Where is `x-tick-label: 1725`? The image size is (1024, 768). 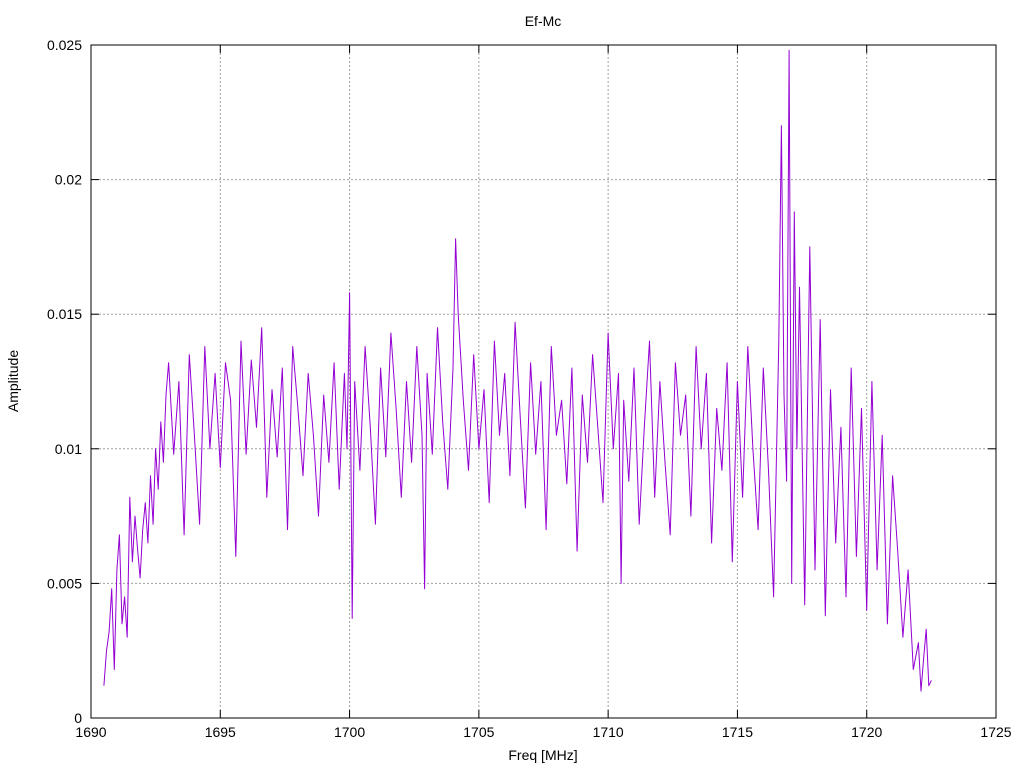 x-tick-label: 1725 is located at coordinates (995, 732).